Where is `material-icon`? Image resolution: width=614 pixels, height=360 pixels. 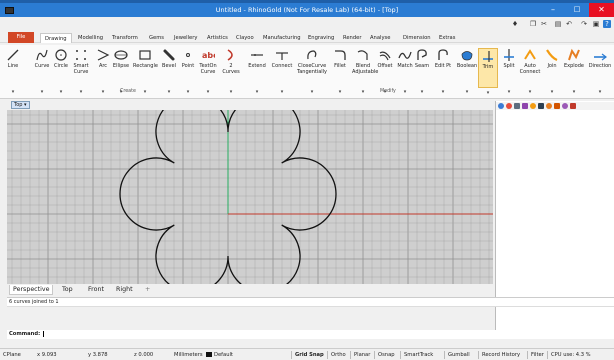
material-icon is located at coordinates (509, 106).